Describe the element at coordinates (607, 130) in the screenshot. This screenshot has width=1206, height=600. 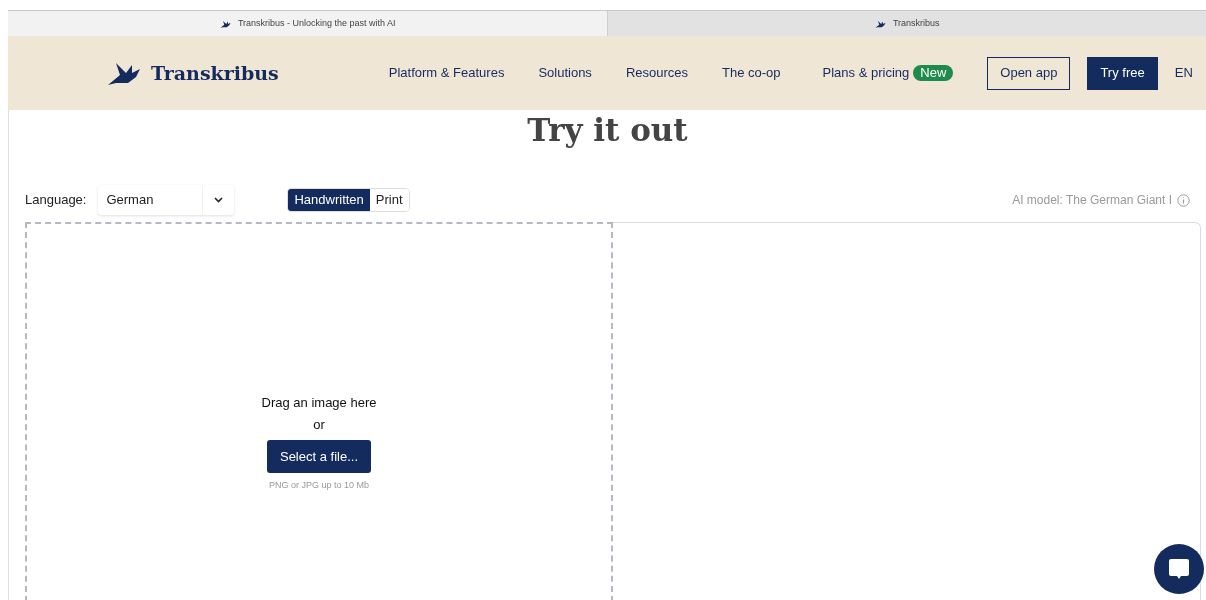
I see `page-title: Try it out` at that location.